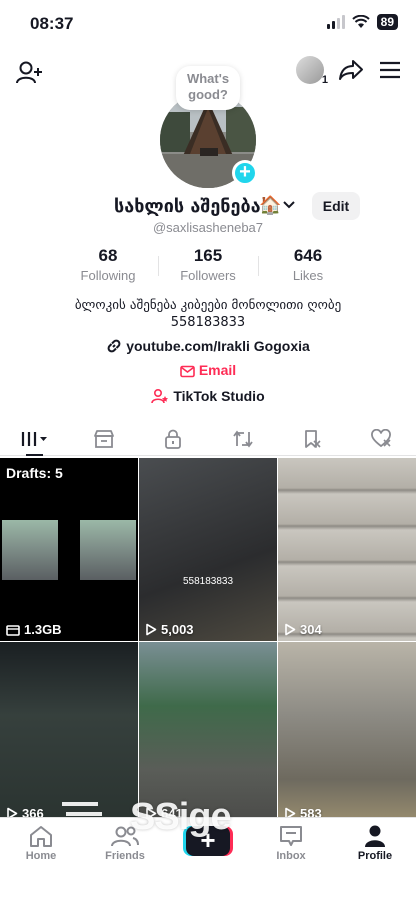 The height and width of the screenshot is (900, 416). Describe the element at coordinates (324, 80) in the screenshot. I see `notification-count: 1` at that location.